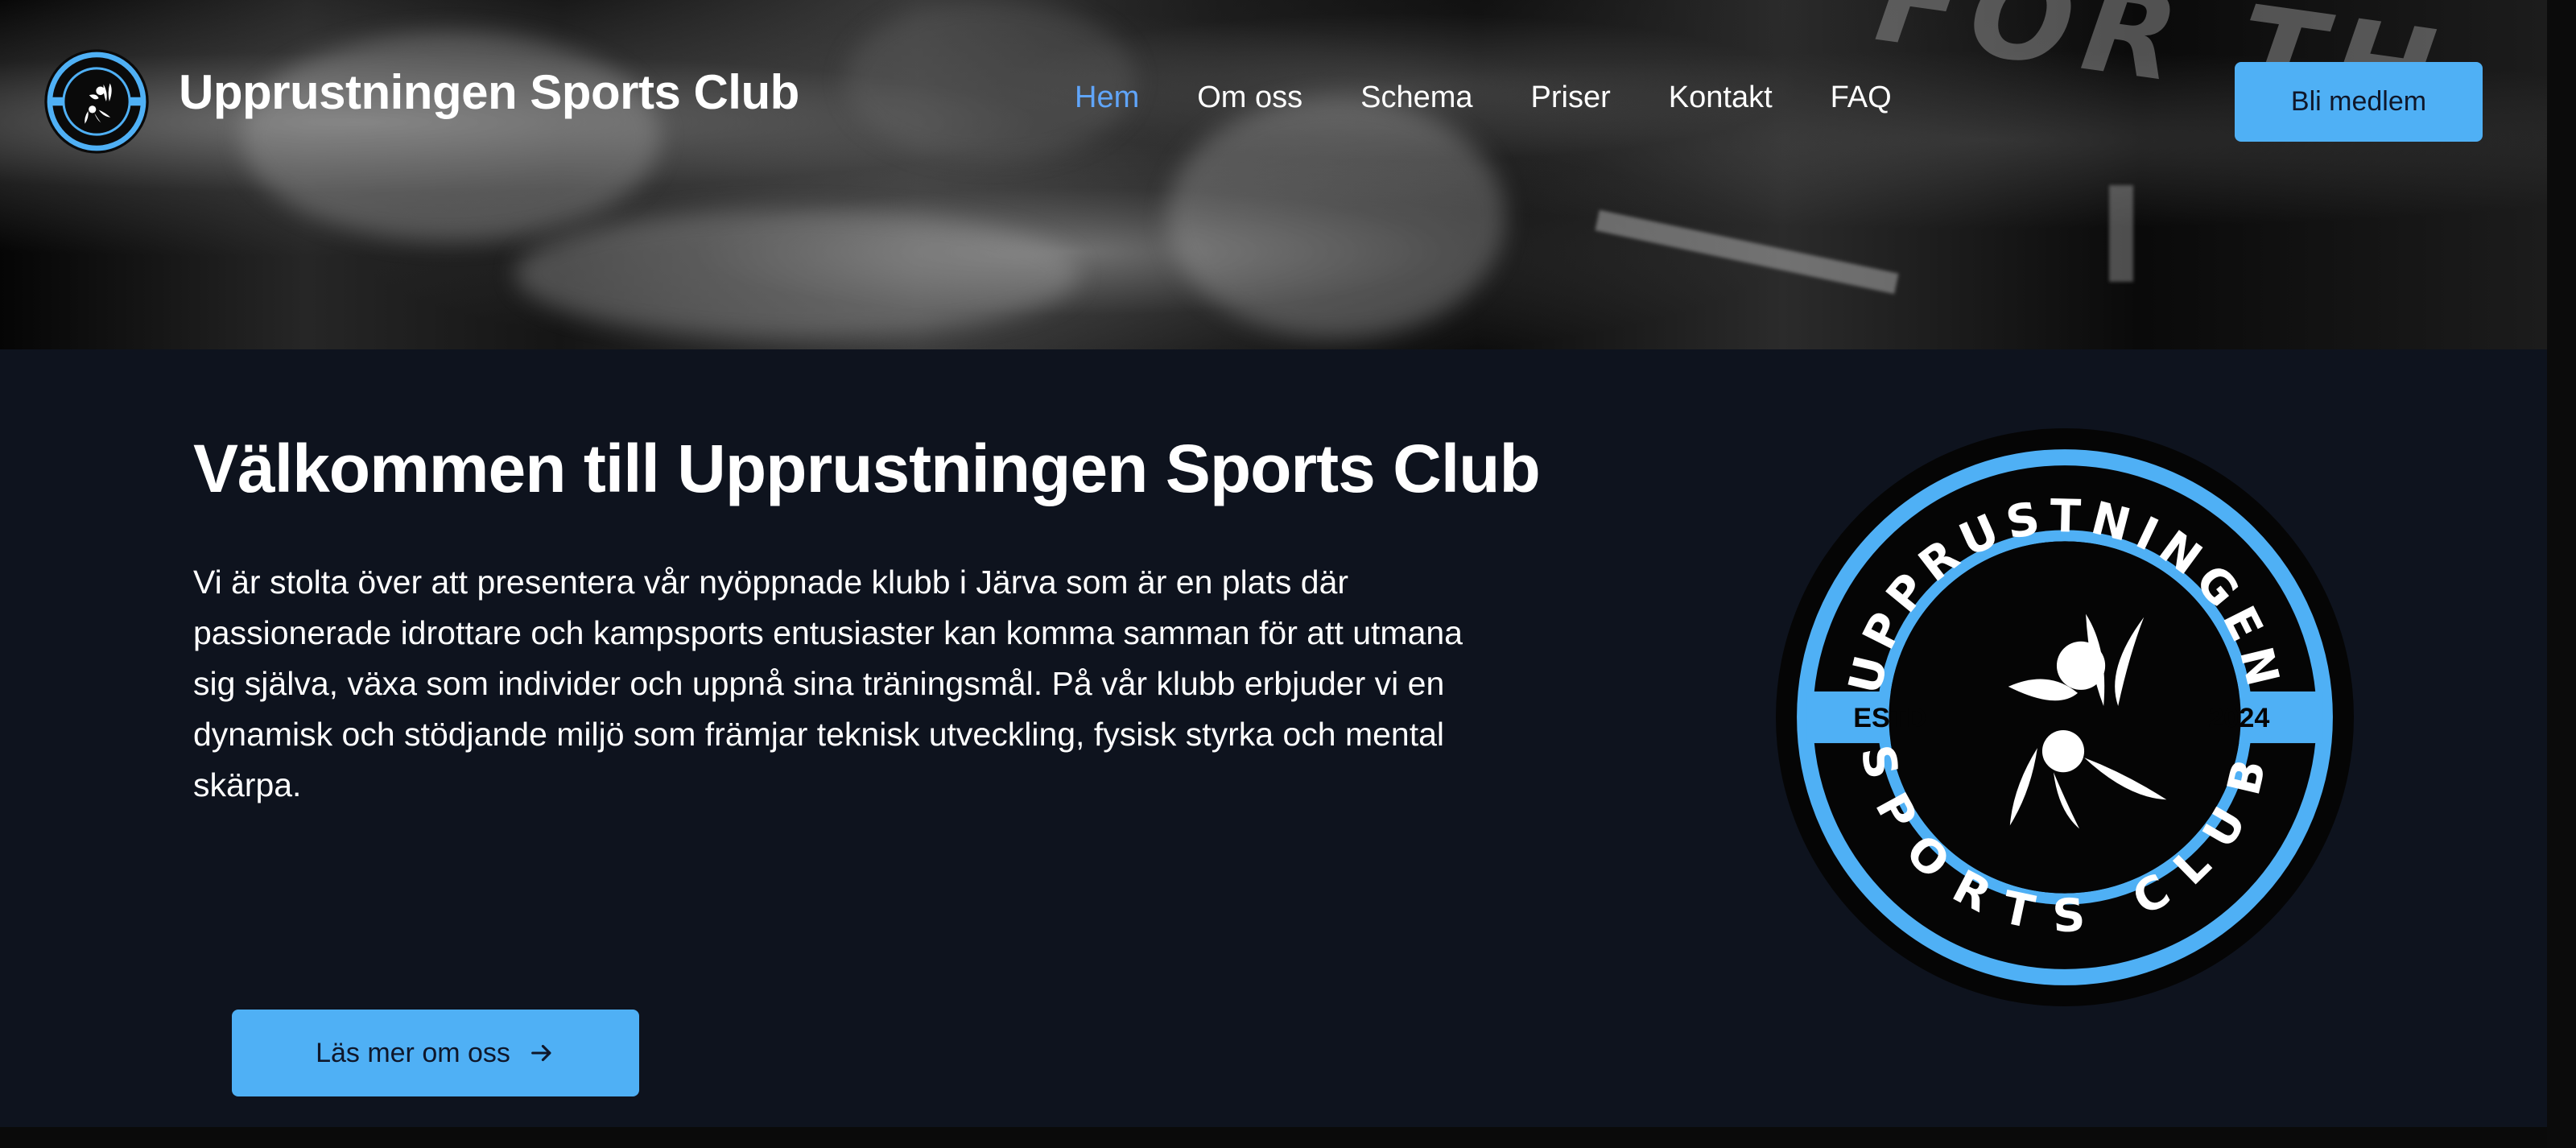 The width and height of the screenshot is (2576, 1148). I want to click on join-button: Bli medlem, so click(2359, 102).